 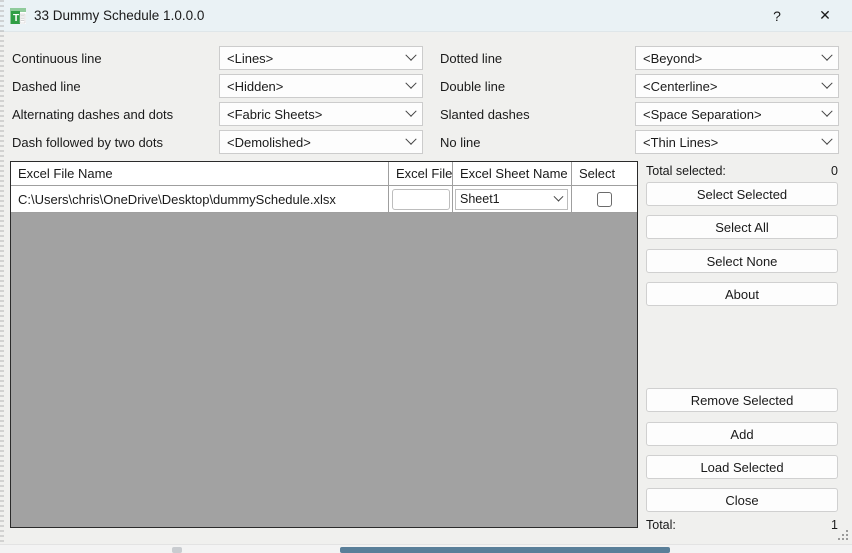 I want to click on about-button: About, so click(x=742, y=294).